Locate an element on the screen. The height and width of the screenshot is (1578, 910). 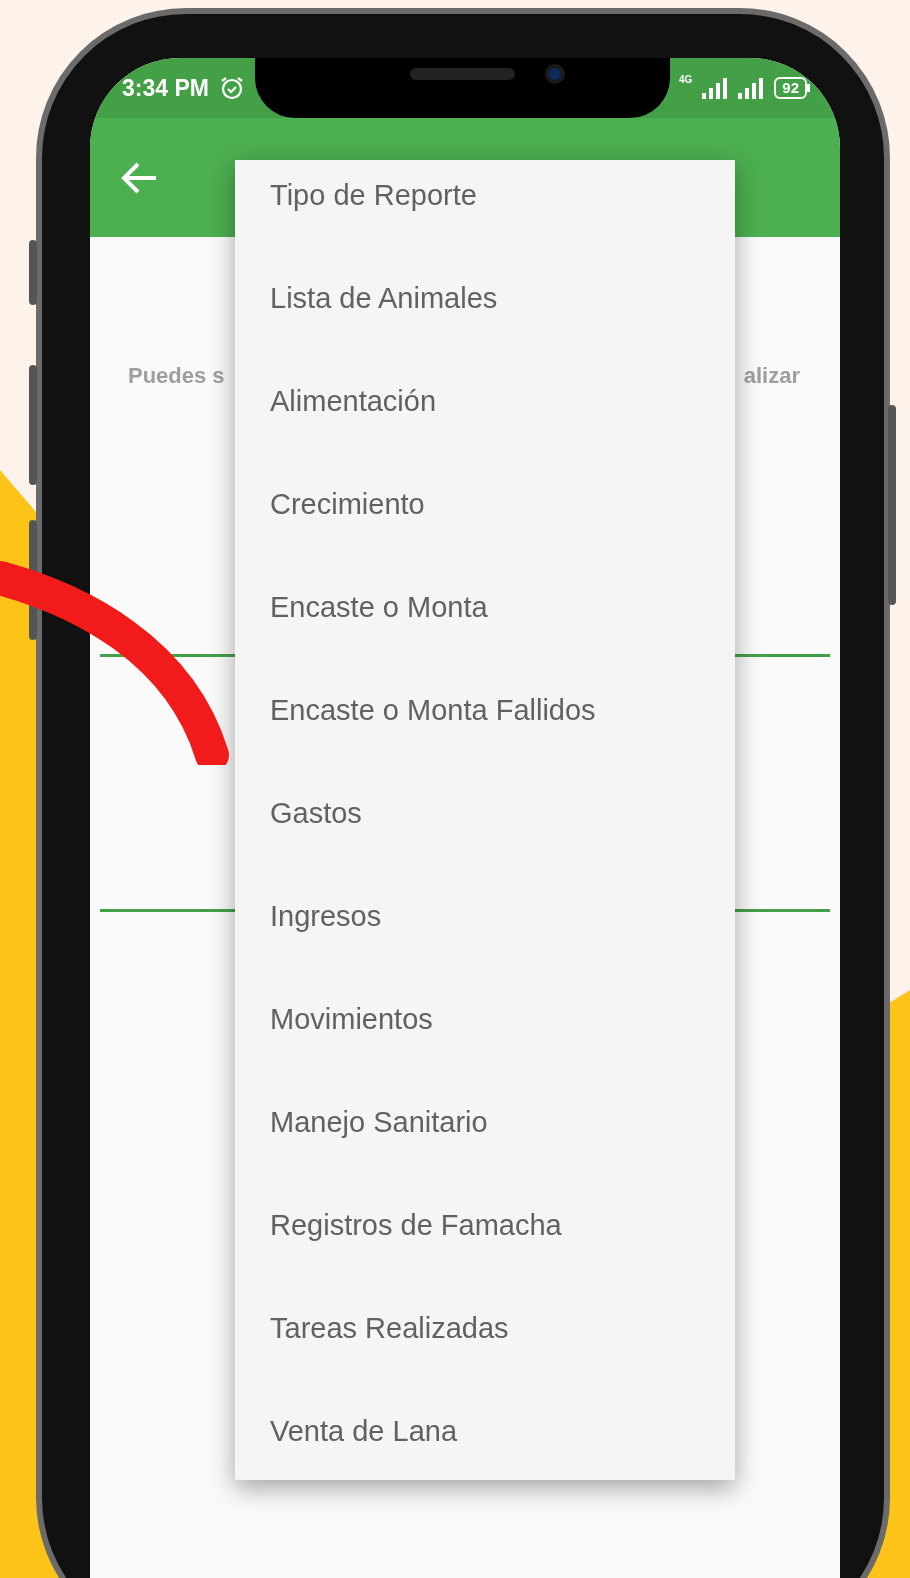
description-text: Puedes s is located at coordinates (176, 376).